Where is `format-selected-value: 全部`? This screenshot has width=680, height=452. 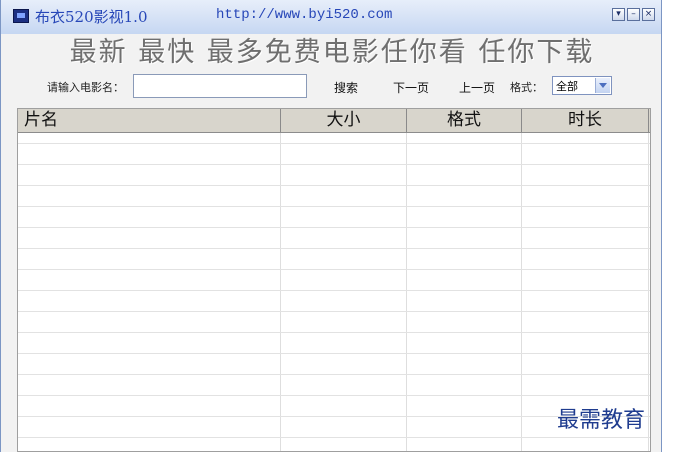
format-selected-value: 全部 is located at coordinates (567, 86).